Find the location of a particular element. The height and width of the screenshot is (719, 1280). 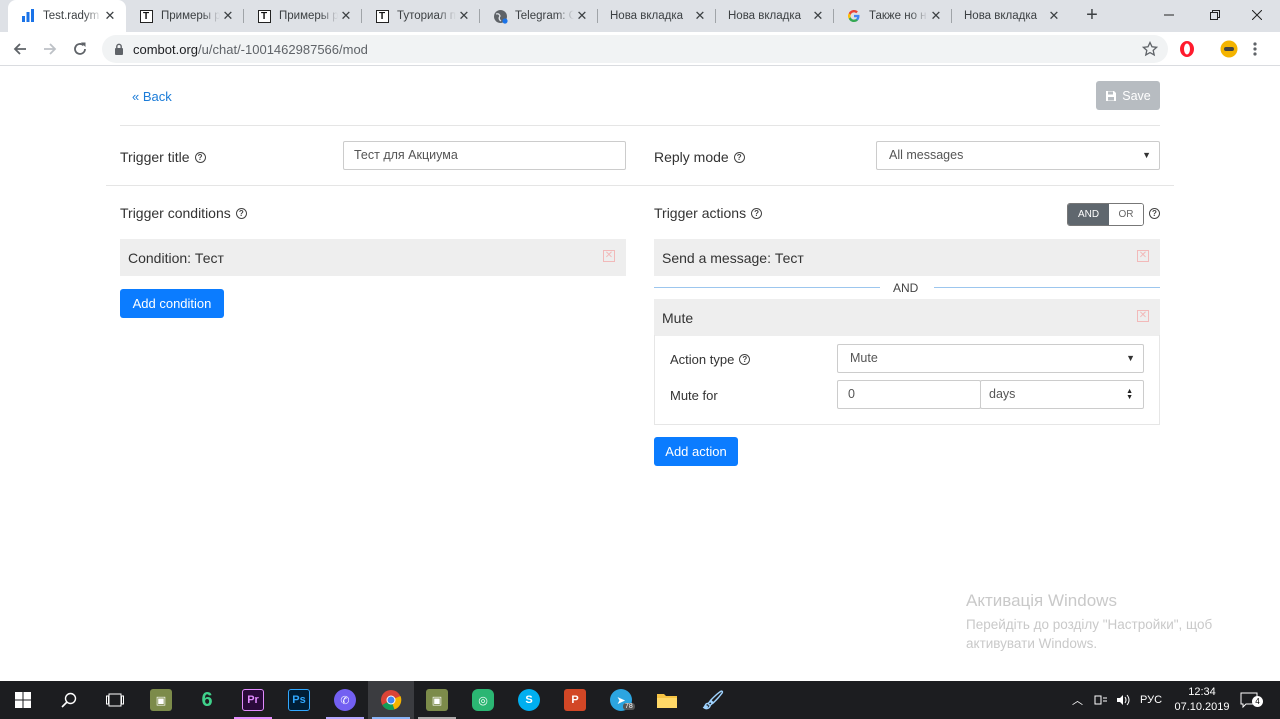

minimize-icon is located at coordinates (1169, 15).